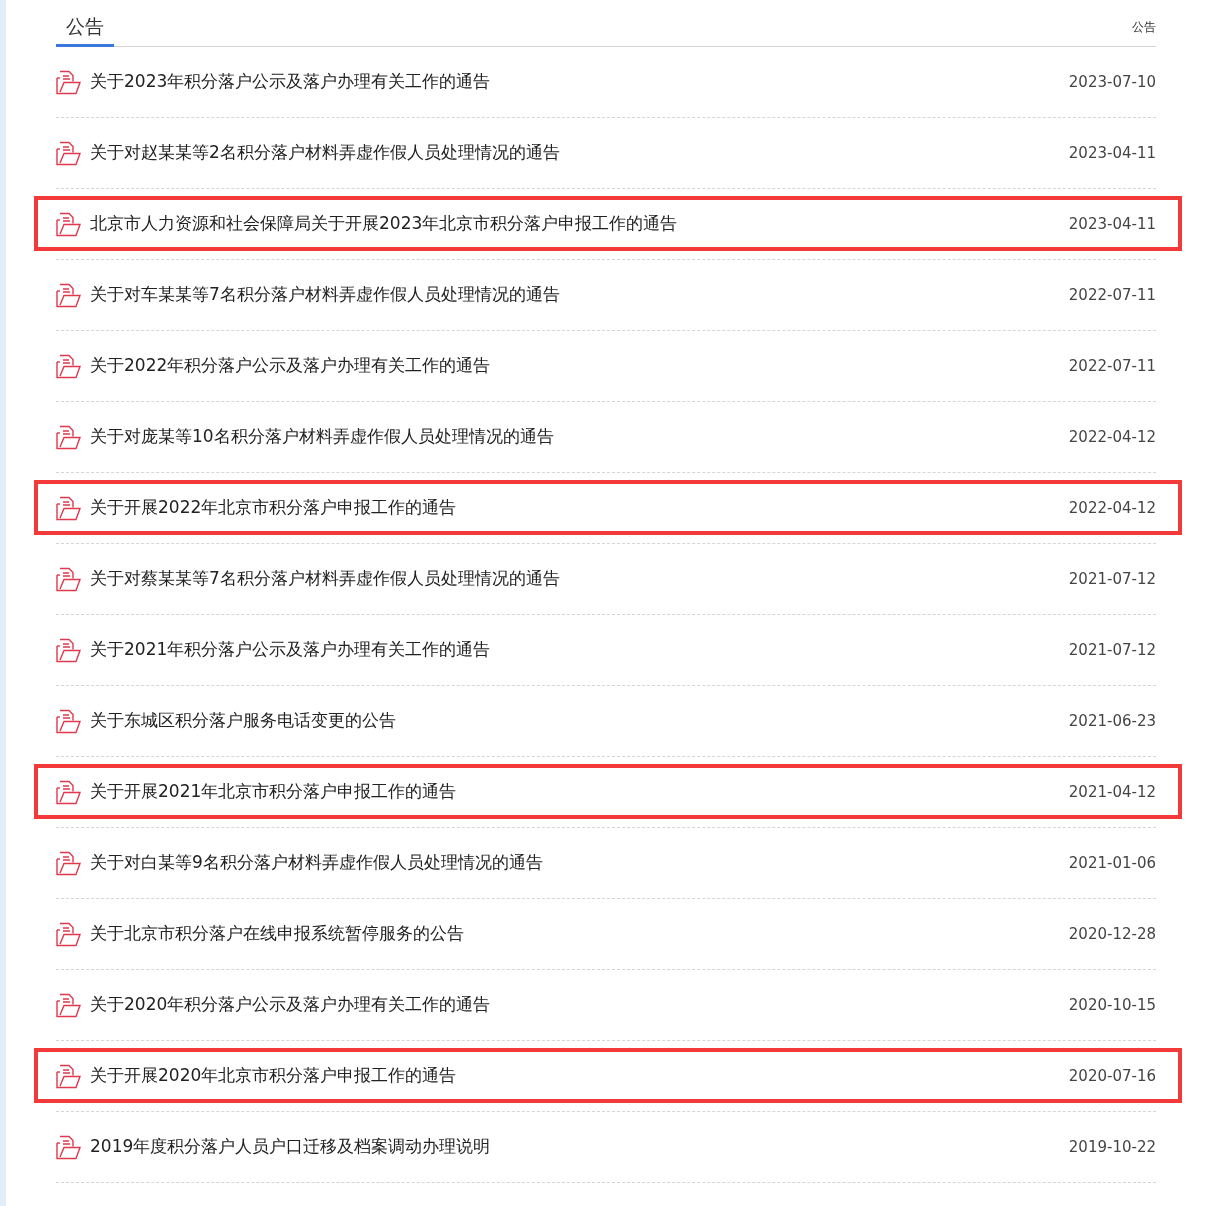  What do you see at coordinates (290, 82) in the screenshot?
I see `notice-link: 关于2023年积分落户公示及落户办理有关工作的通告` at bounding box center [290, 82].